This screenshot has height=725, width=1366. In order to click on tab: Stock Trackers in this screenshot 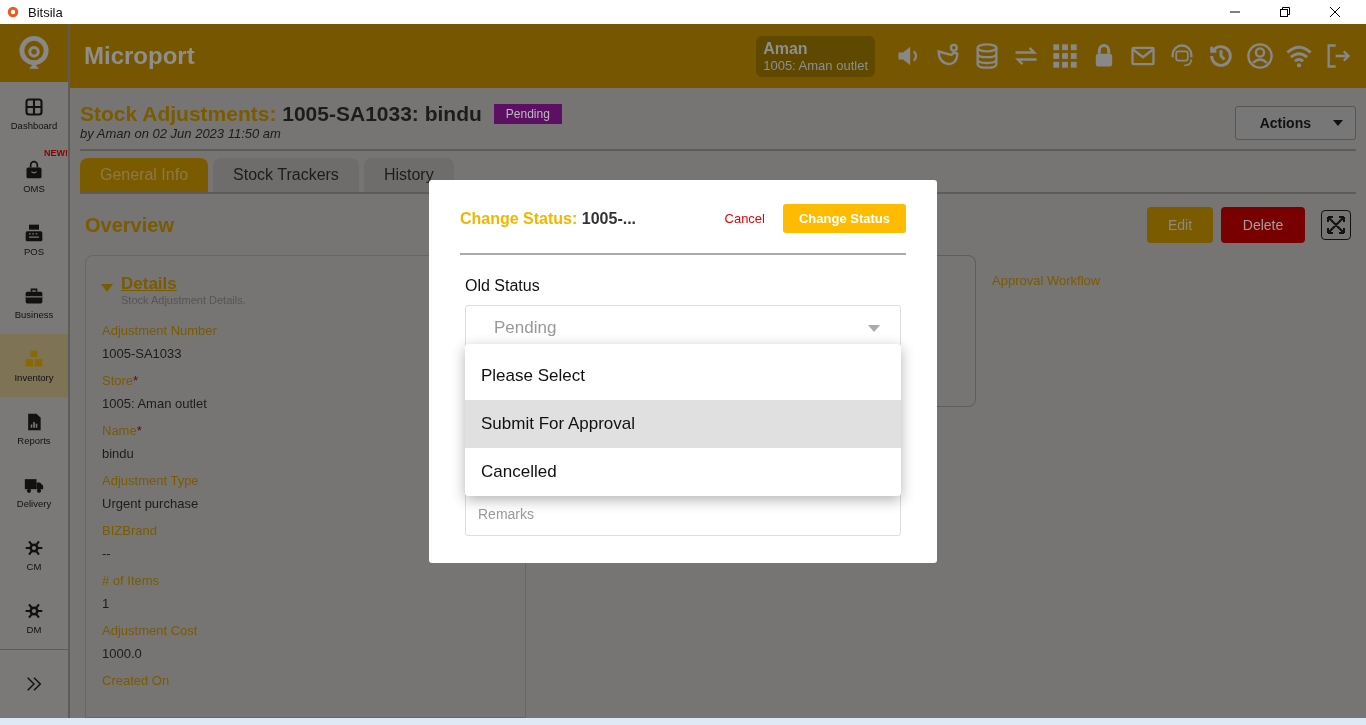, I will do `click(286, 175)`.